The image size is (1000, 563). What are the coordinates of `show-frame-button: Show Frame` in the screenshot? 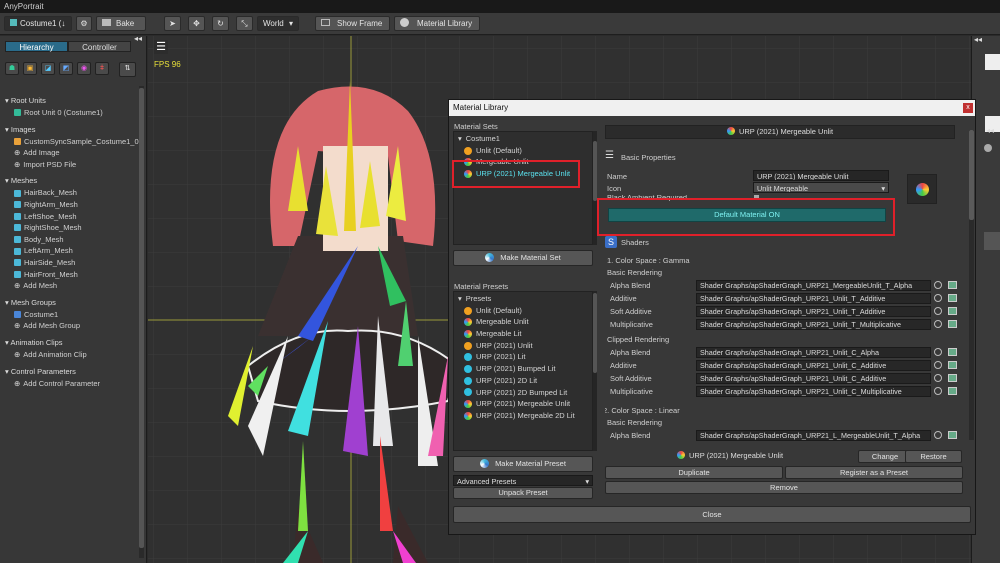 It's located at (352, 23).